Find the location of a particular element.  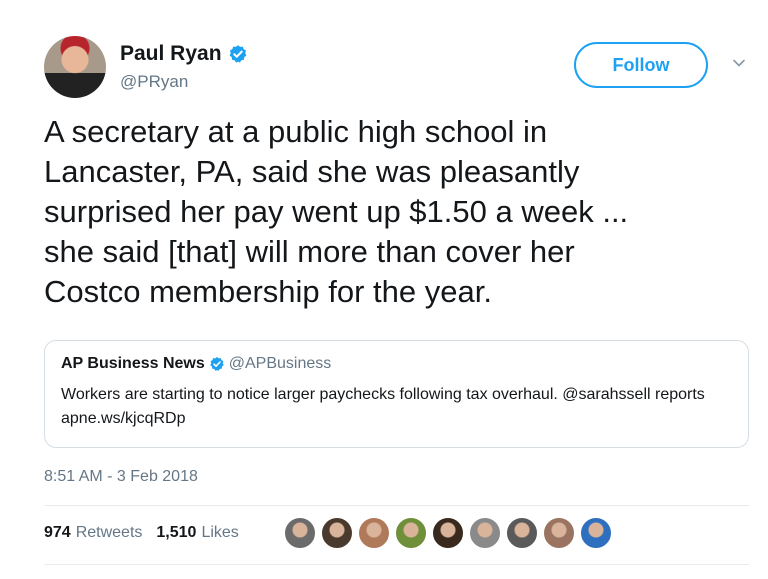

quoted-tweet-header: AP Business News @APBusiness is located at coordinates (396, 364).